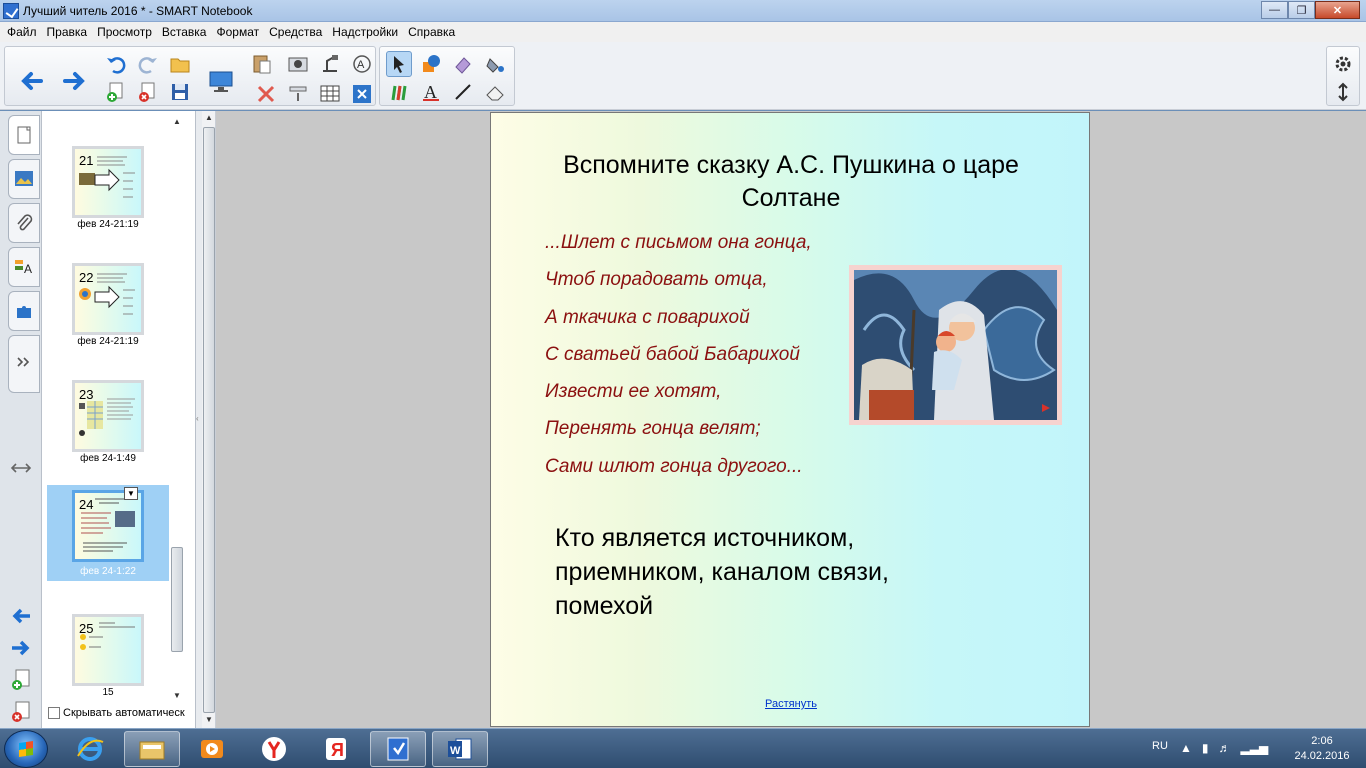  What do you see at coordinates (1322, 756) in the screenshot?
I see `clock-date: 24.02.2016` at bounding box center [1322, 756].